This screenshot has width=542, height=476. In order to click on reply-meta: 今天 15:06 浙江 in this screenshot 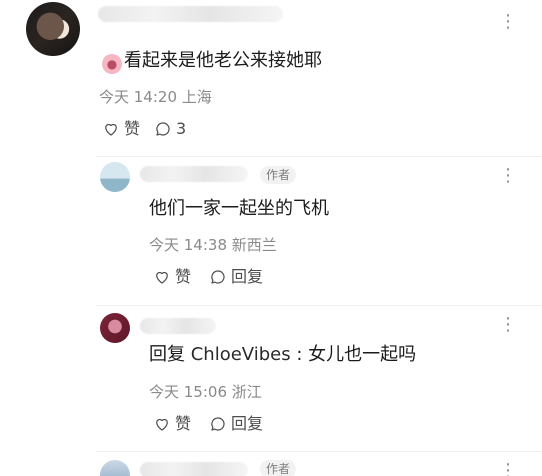, I will do `click(205, 392)`.